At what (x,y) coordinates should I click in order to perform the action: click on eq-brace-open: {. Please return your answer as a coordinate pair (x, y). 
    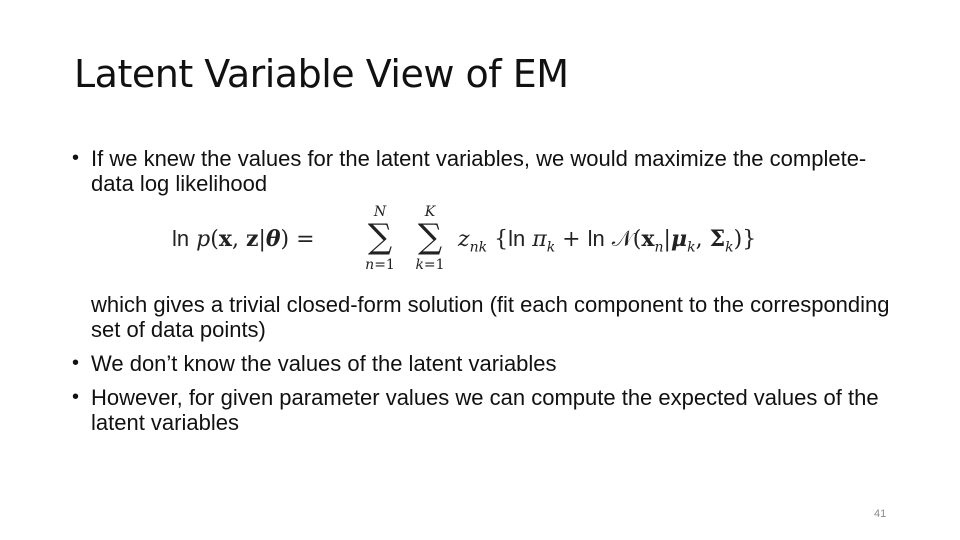
    Looking at the image, I should click on (498, 239).